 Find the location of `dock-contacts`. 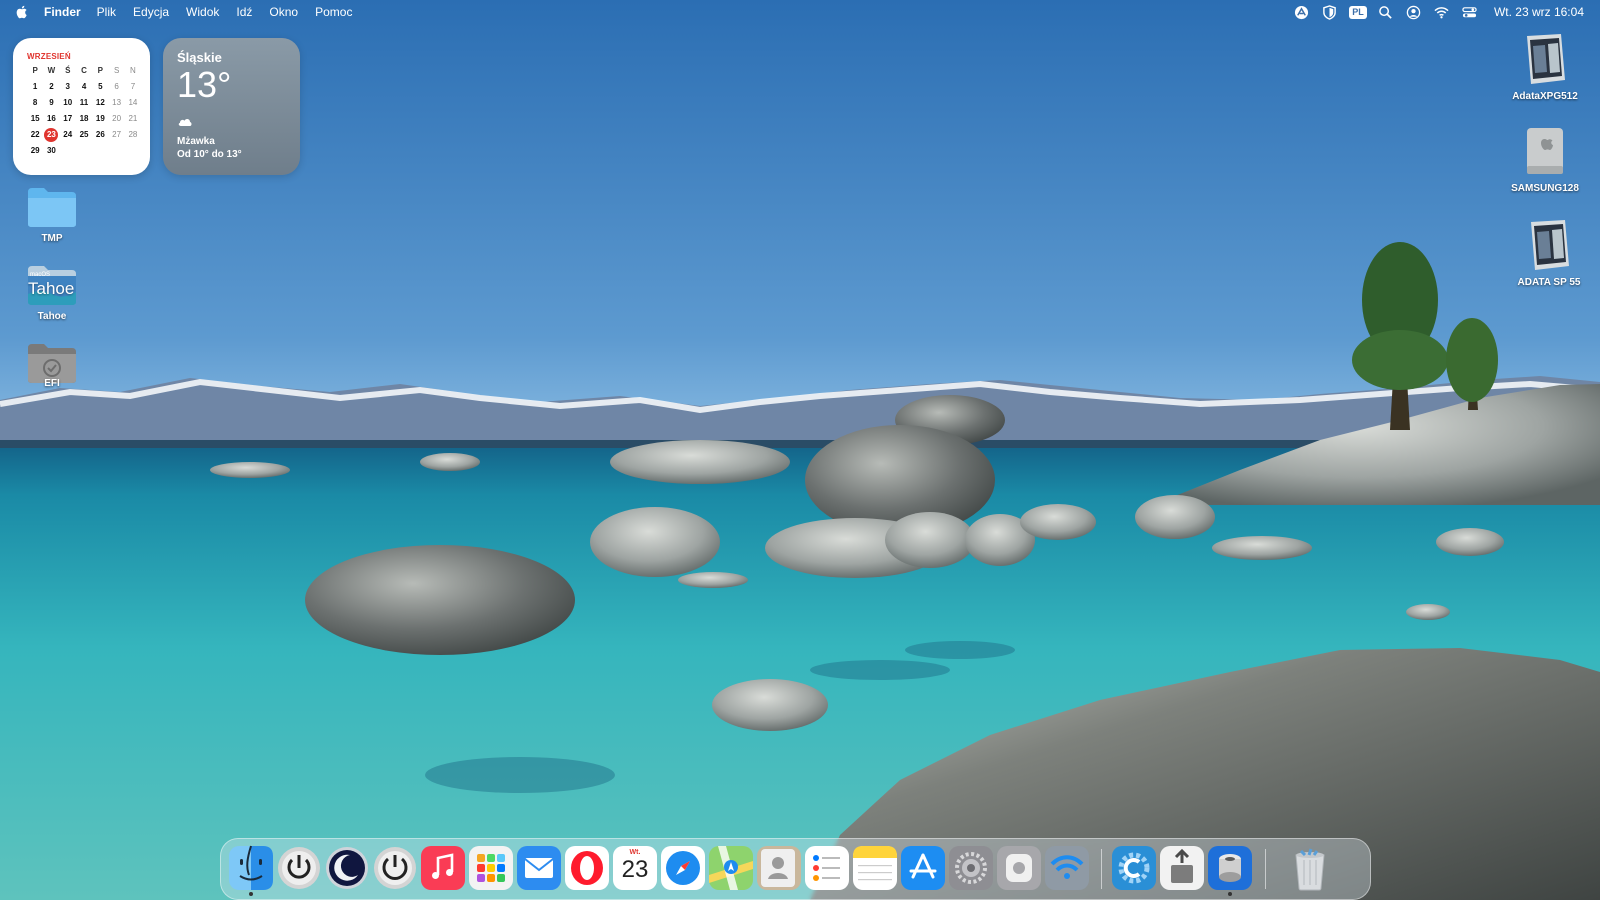

dock-contacts is located at coordinates (779, 868).